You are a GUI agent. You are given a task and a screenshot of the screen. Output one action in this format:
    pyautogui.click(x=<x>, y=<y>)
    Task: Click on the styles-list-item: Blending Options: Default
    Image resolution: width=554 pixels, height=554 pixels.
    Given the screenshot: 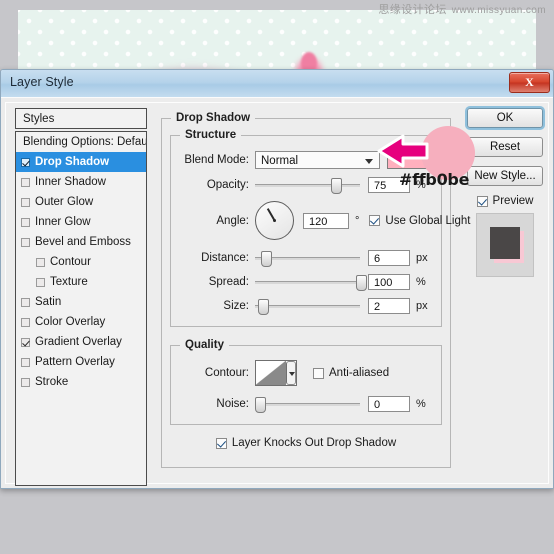 What is the action you would take?
    pyautogui.click(x=81, y=142)
    